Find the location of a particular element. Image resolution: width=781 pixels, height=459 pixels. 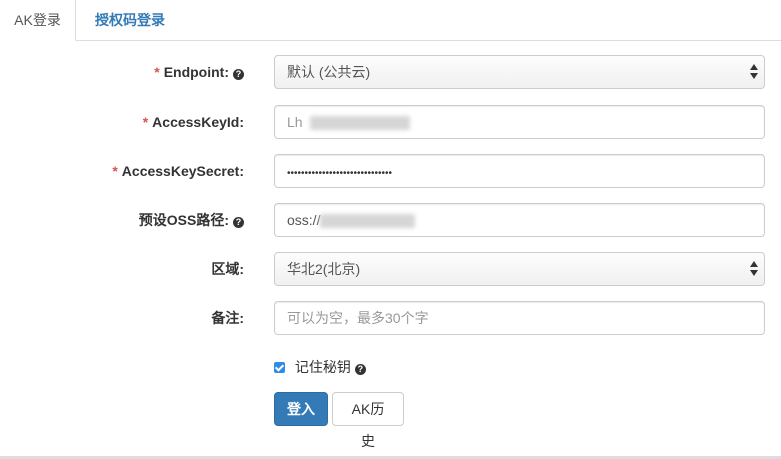

oss-path-input: oss:// is located at coordinates (519, 220).